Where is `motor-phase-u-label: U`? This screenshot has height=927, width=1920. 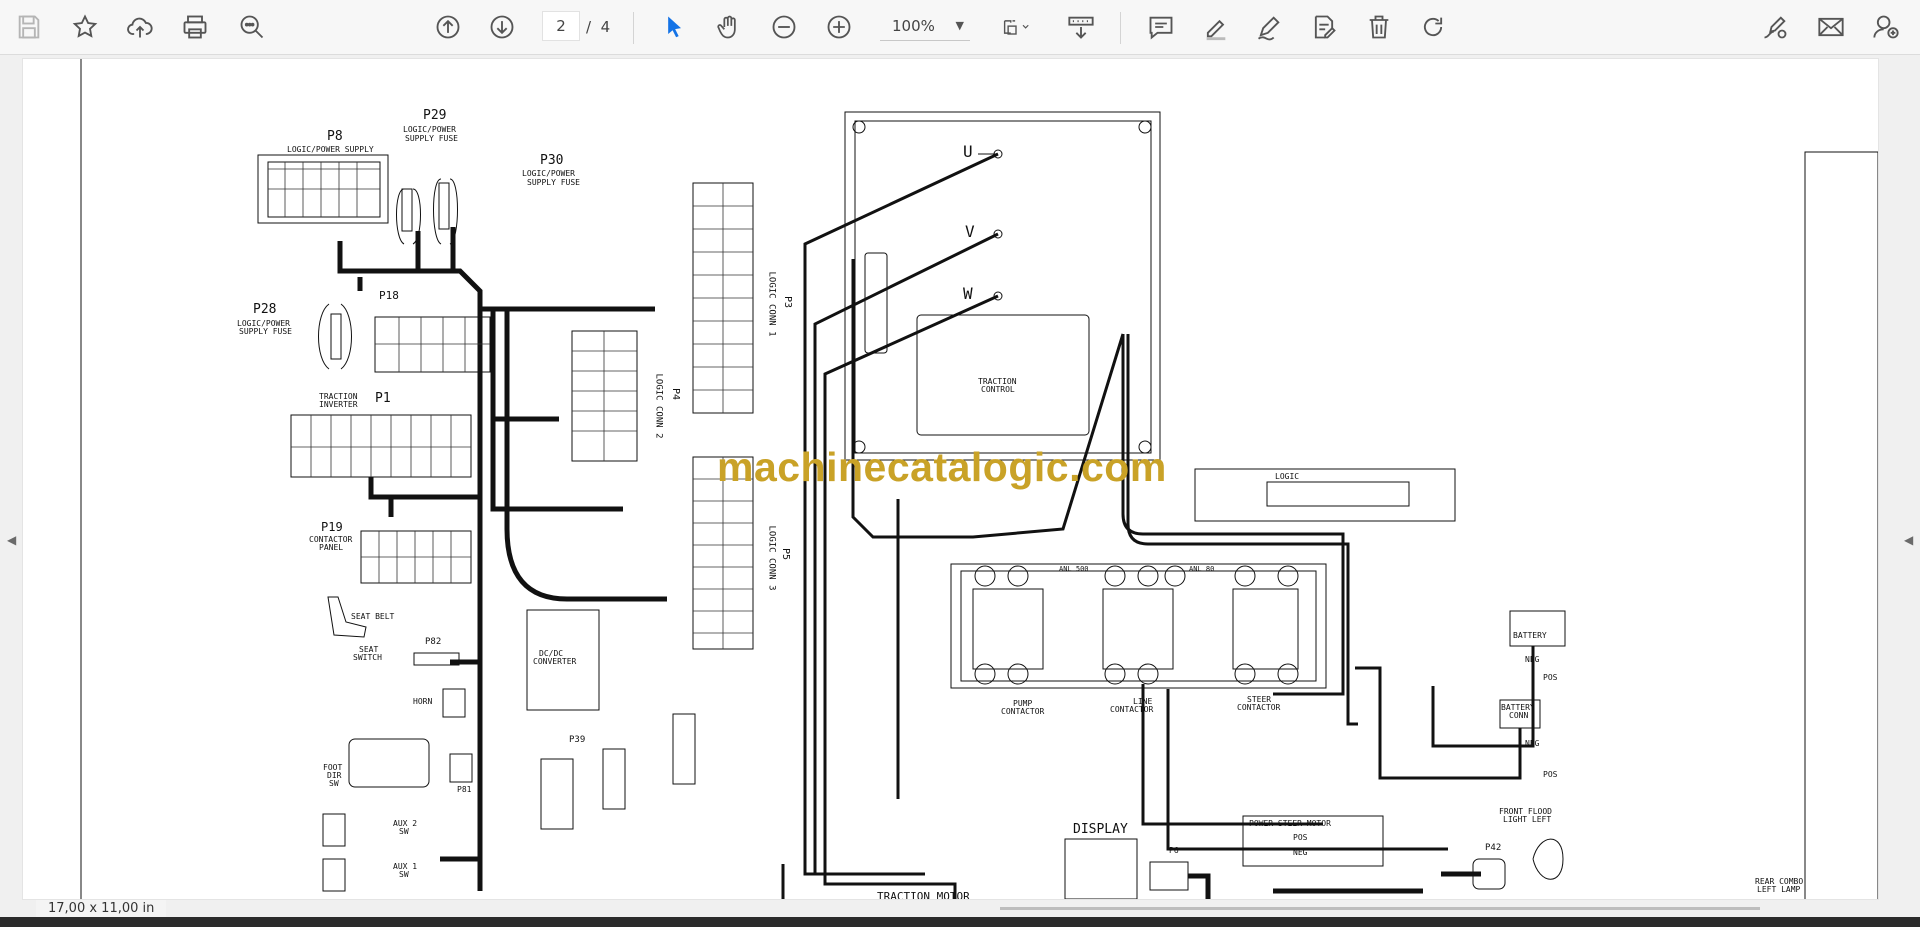
motor-phase-u-label: U is located at coordinates (968, 151).